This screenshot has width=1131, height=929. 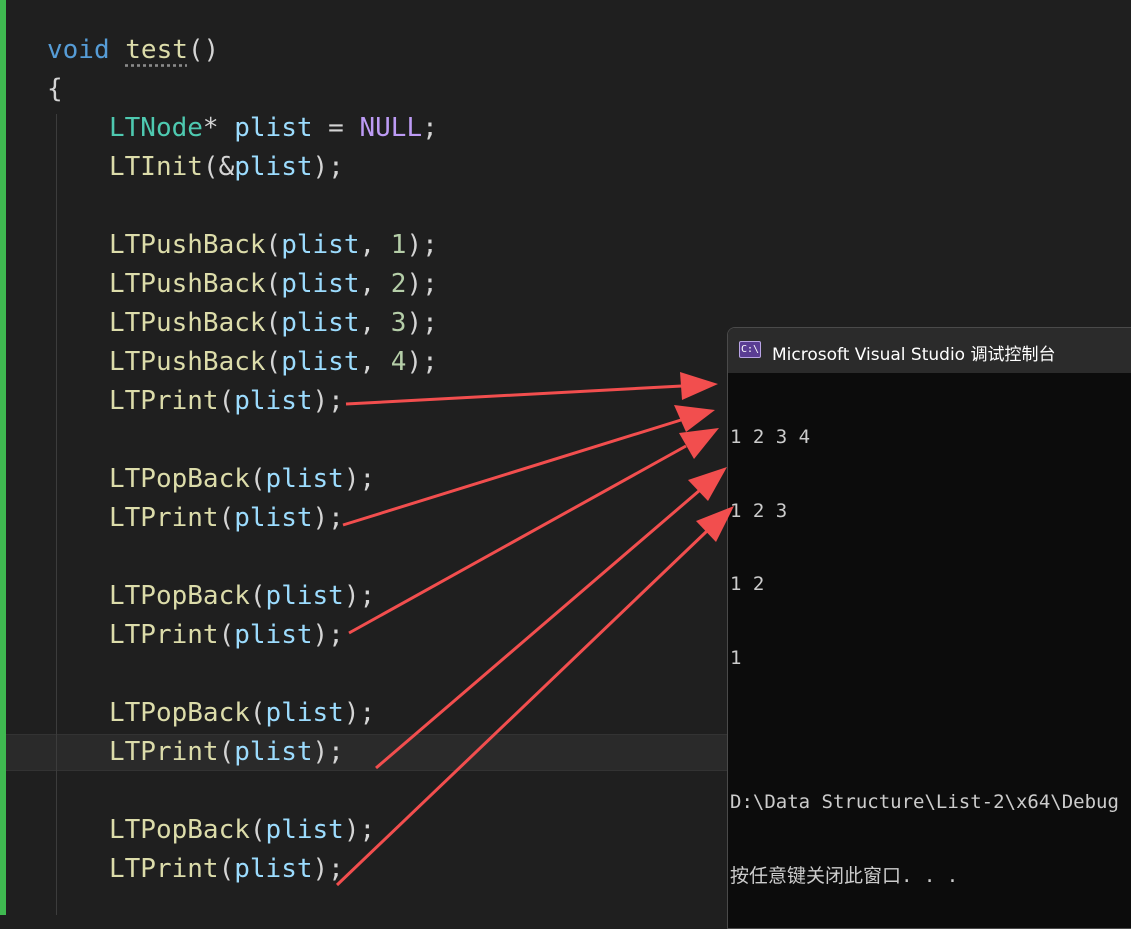 I want to click on console-output-line: 1 2, so click(x=747, y=584).